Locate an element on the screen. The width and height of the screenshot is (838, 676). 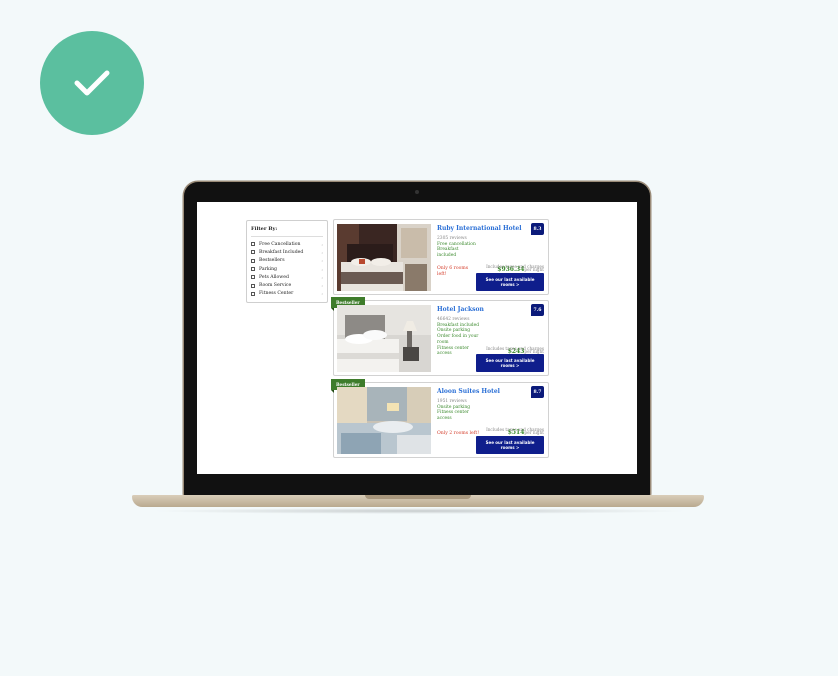
filter-bestsellers: Bestsellers › is located at coordinates (287, 261).